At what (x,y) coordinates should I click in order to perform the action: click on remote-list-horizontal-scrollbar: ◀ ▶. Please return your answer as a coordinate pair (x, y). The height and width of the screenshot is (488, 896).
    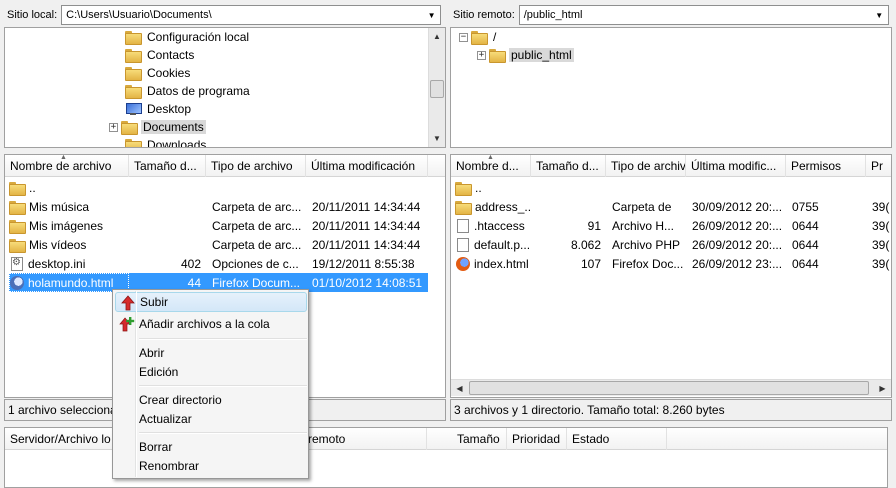
    Looking at the image, I should click on (671, 387).